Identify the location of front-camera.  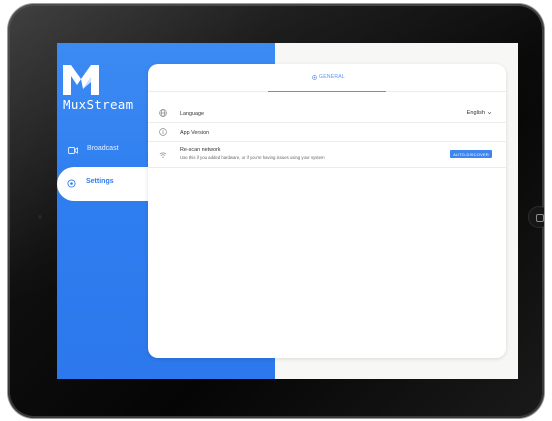
(40, 217).